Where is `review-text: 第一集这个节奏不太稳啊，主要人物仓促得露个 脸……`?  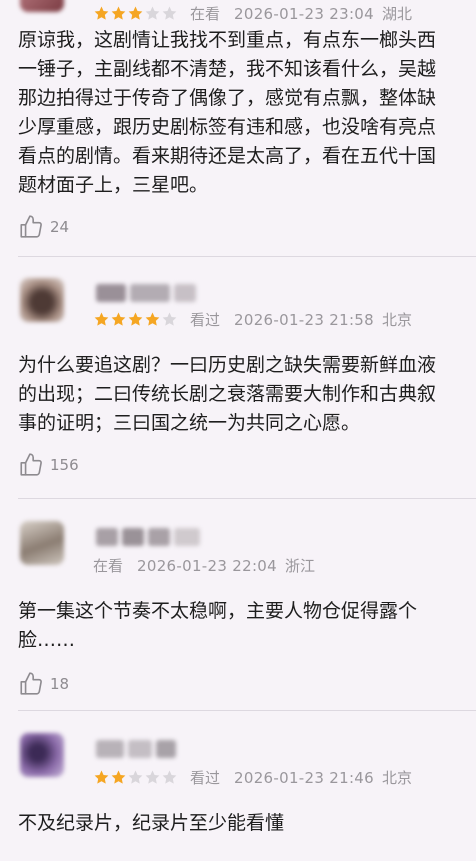 review-text: 第一集这个节奏不太稳啊，主要人物仓促得露个 脸…… is located at coordinates (247, 626).